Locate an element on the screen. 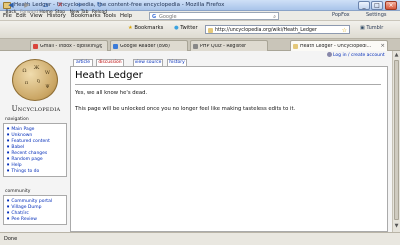 The width and height of the screenshot is (400, 245). back-label: Back is located at coordinates (11, 12).